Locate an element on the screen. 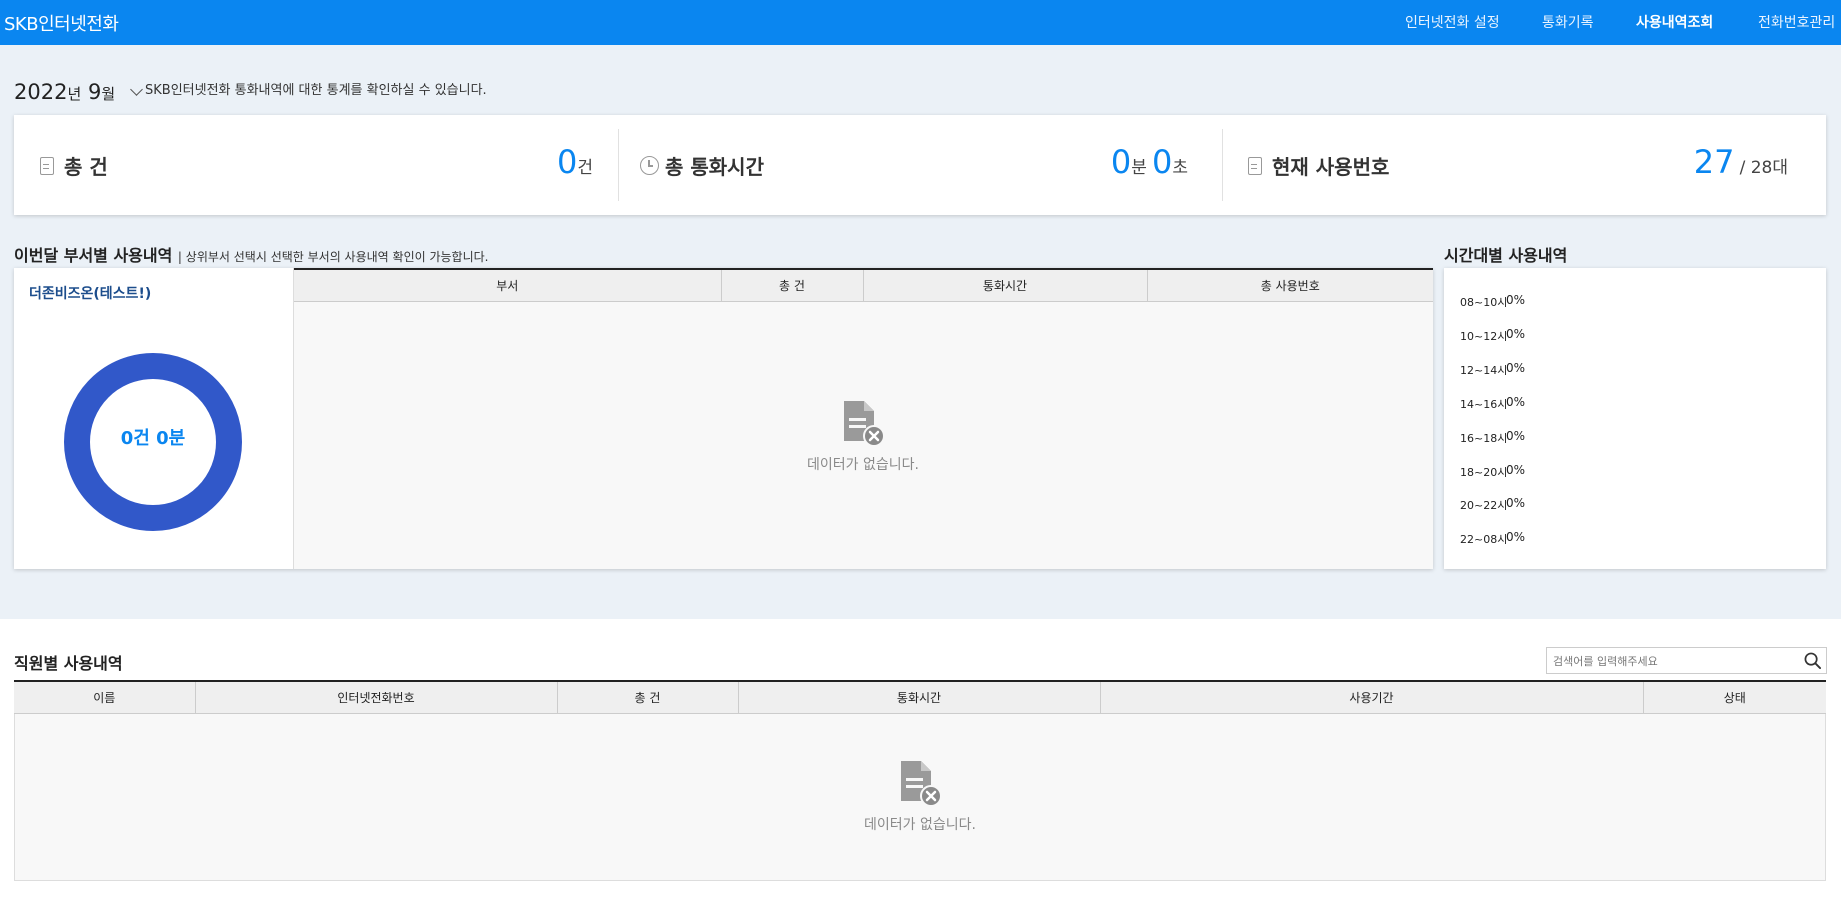 The image size is (1841, 898). stat-total-time-label: 총 통화시간 is located at coordinates (714, 167).